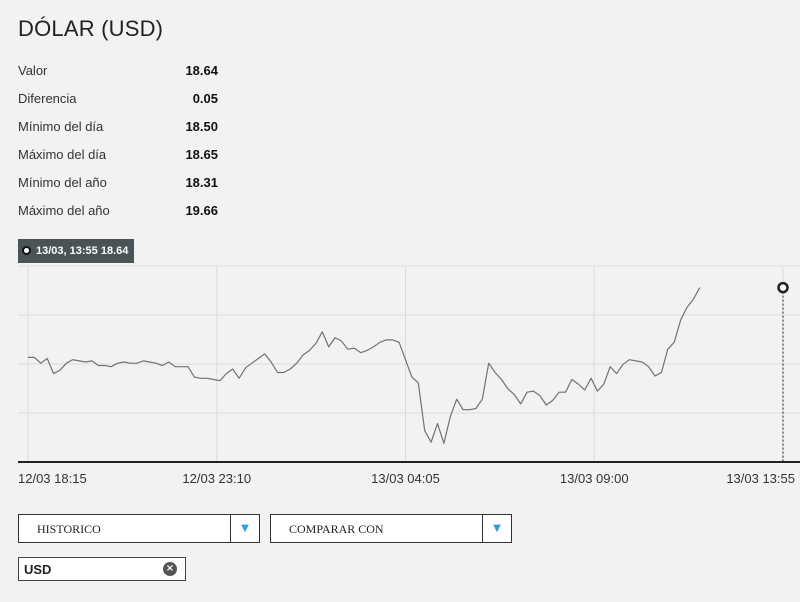  What do you see at coordinates (91, 28) in the screenshot?
I see `page-title: DÓLAR (USD)` at bounding box center [91, 28].